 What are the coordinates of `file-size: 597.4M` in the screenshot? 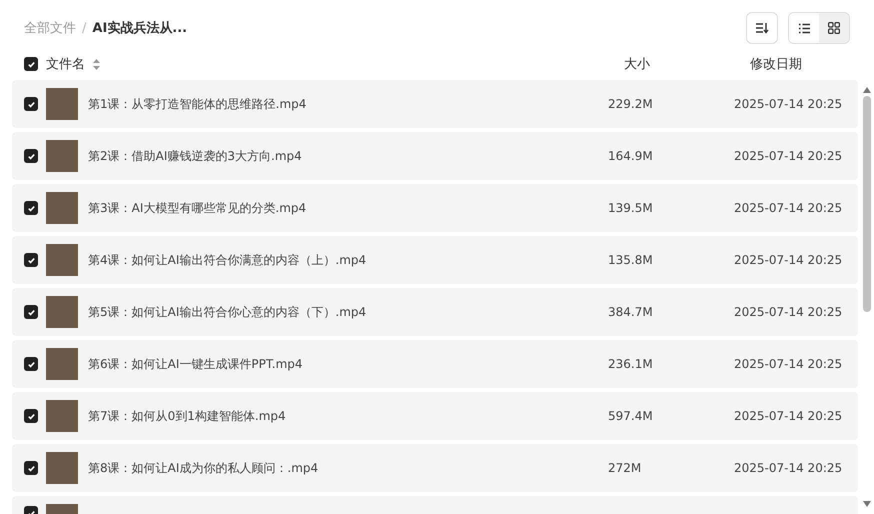 It's located at (631, 416).